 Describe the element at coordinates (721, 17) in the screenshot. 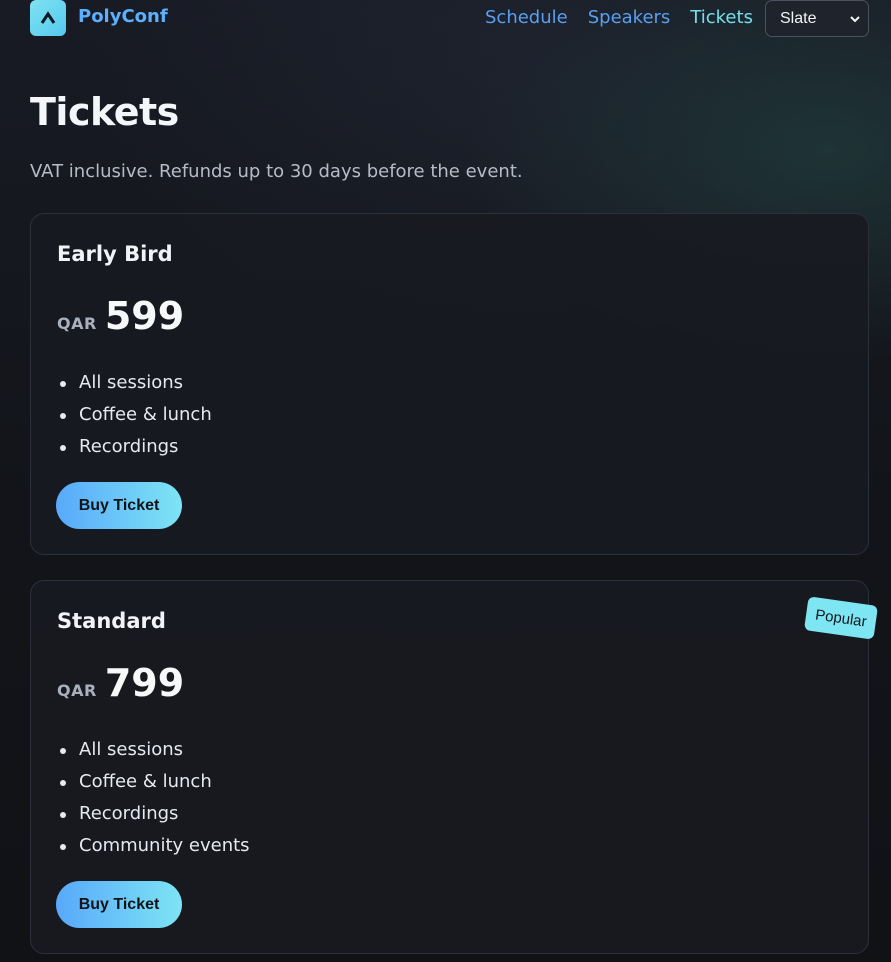

I see `nav-link-tickets: Tickets` at that location.